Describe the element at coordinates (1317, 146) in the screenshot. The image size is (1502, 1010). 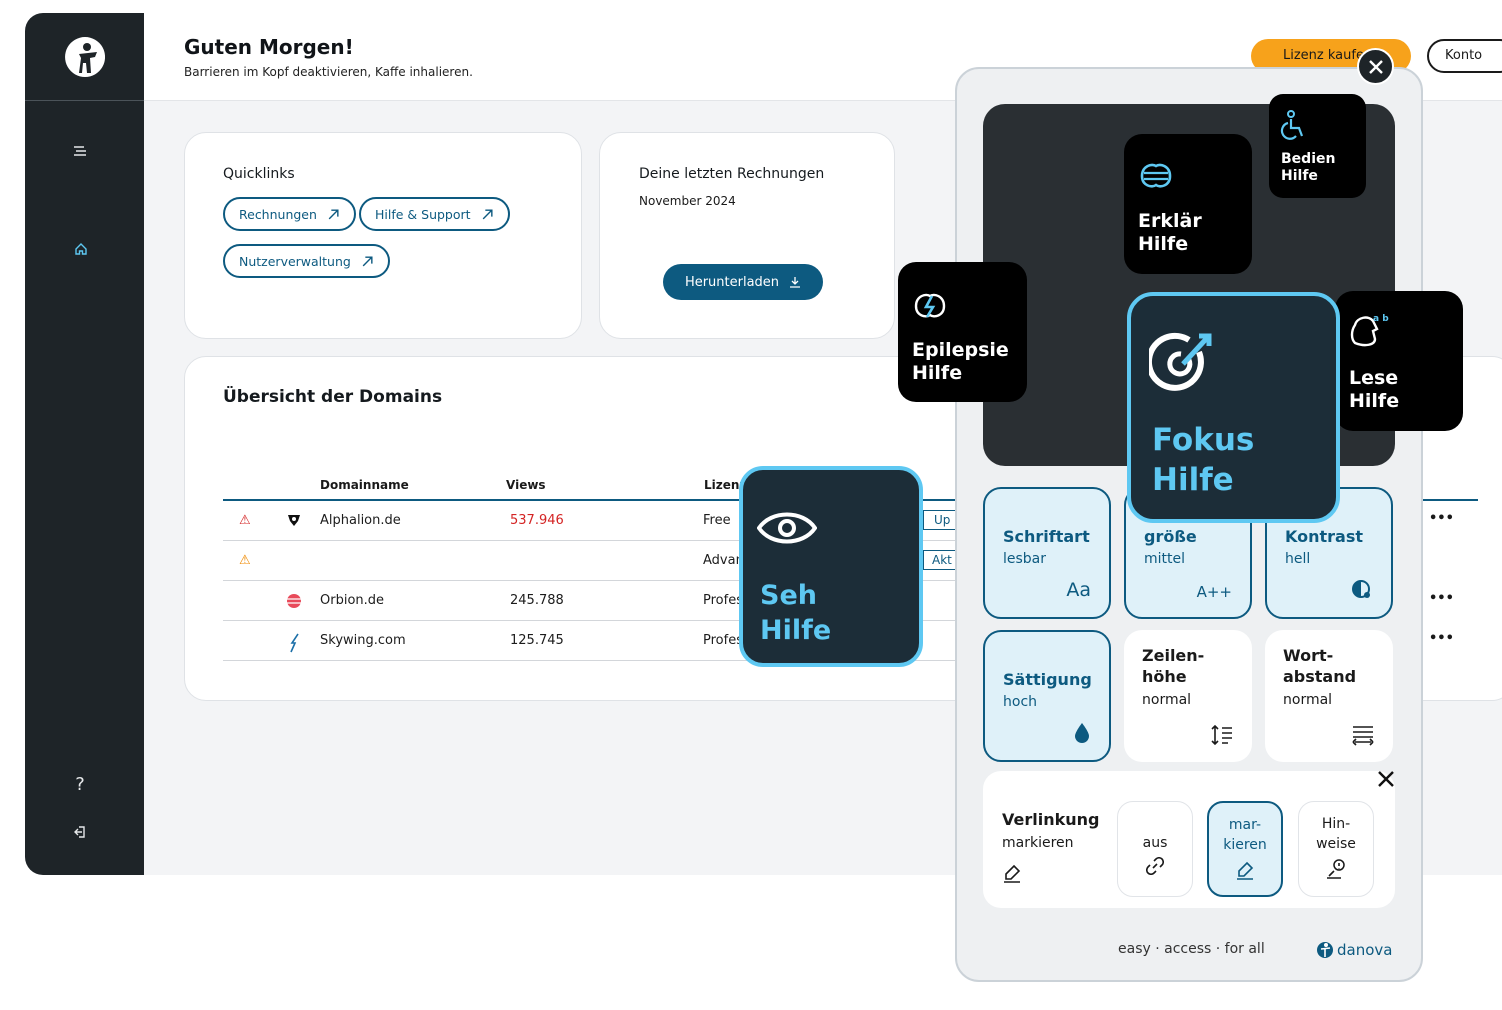
I see `bedien-hilfe-tile: Bedien Hilfe` at that location.